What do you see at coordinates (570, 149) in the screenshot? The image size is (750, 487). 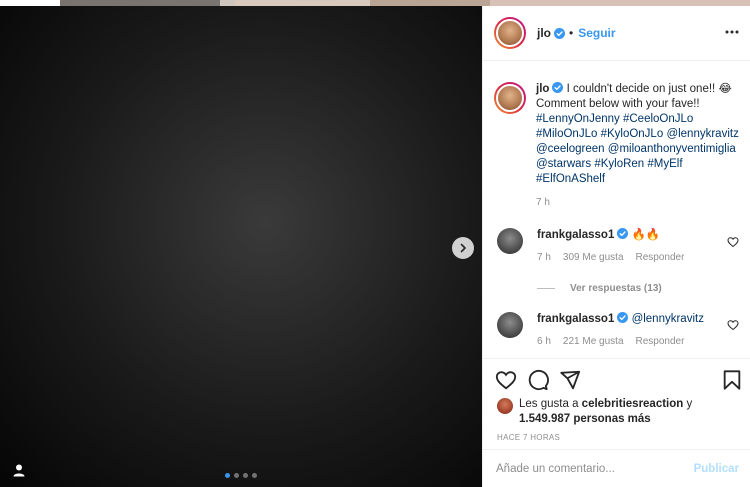 I see `mention-link: @ceelogreen` at bounding box center [570, 149].